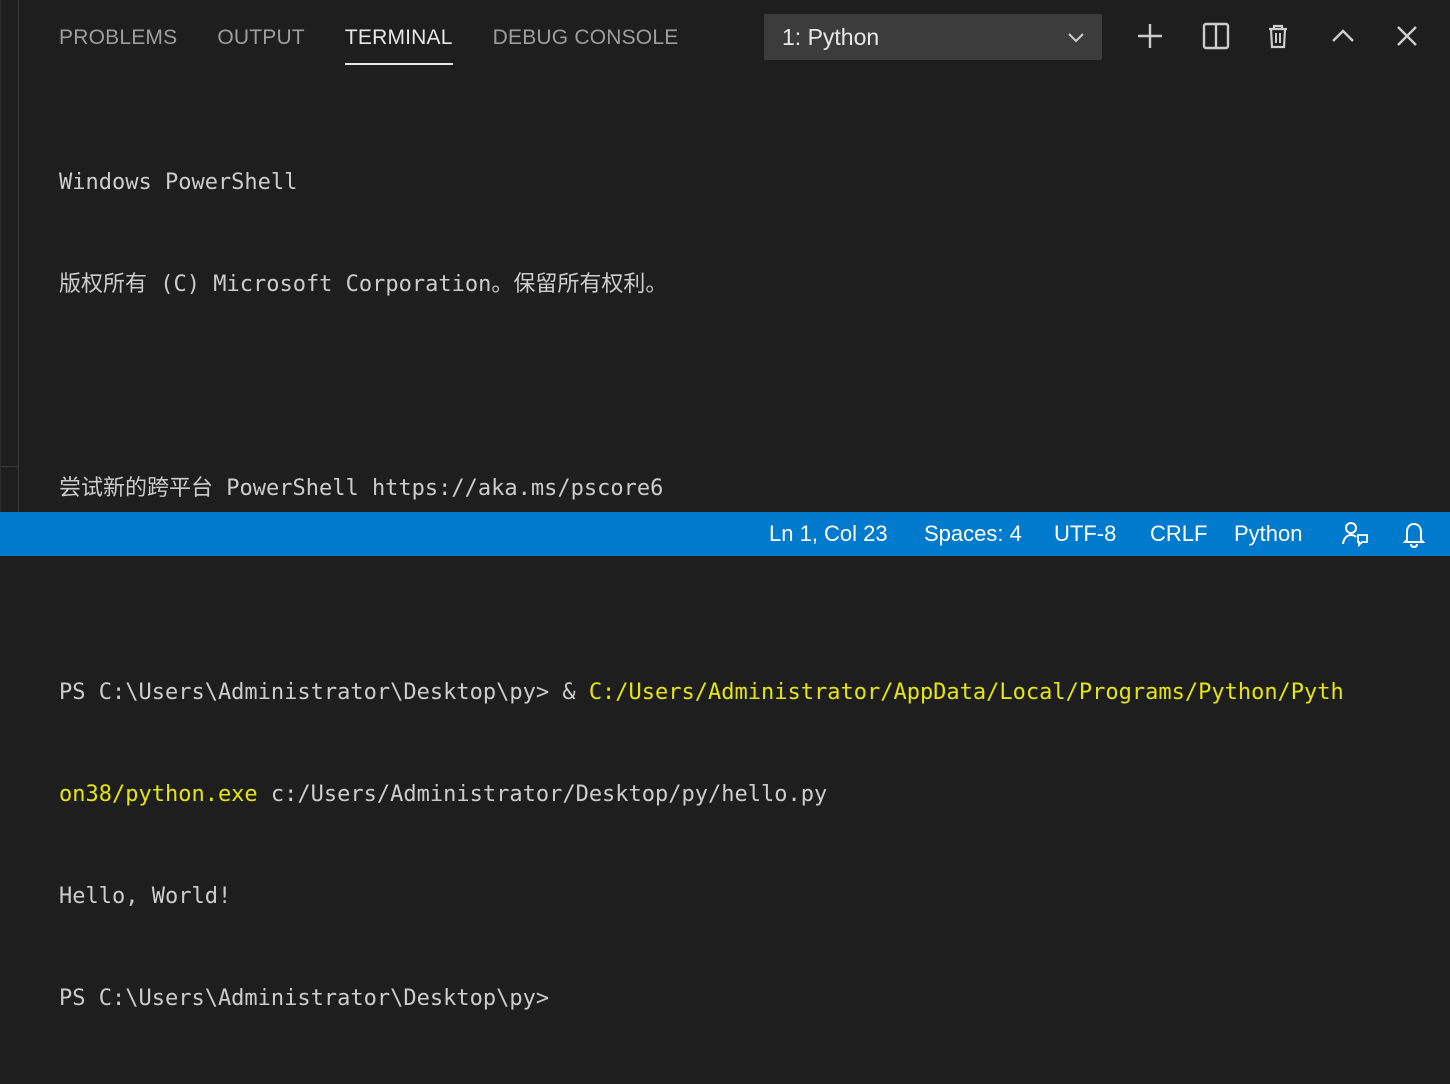 This screenshot has height=1084, width=1450. What do you see at coordinates (304, 998) in the screenshot?
I see `terminal-line-prompt: PS C:\Users\Administrator\Desktop\py>` at bounding box center [304, 998].